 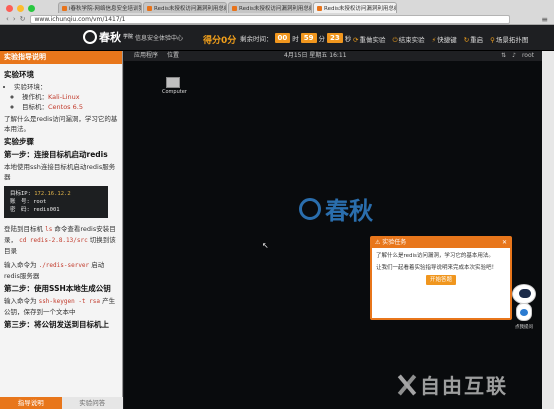 What do you see at coordinates (308, 38) in the screenshot?
I see `timer-minutes: 59` at bounding box center [308, 38].